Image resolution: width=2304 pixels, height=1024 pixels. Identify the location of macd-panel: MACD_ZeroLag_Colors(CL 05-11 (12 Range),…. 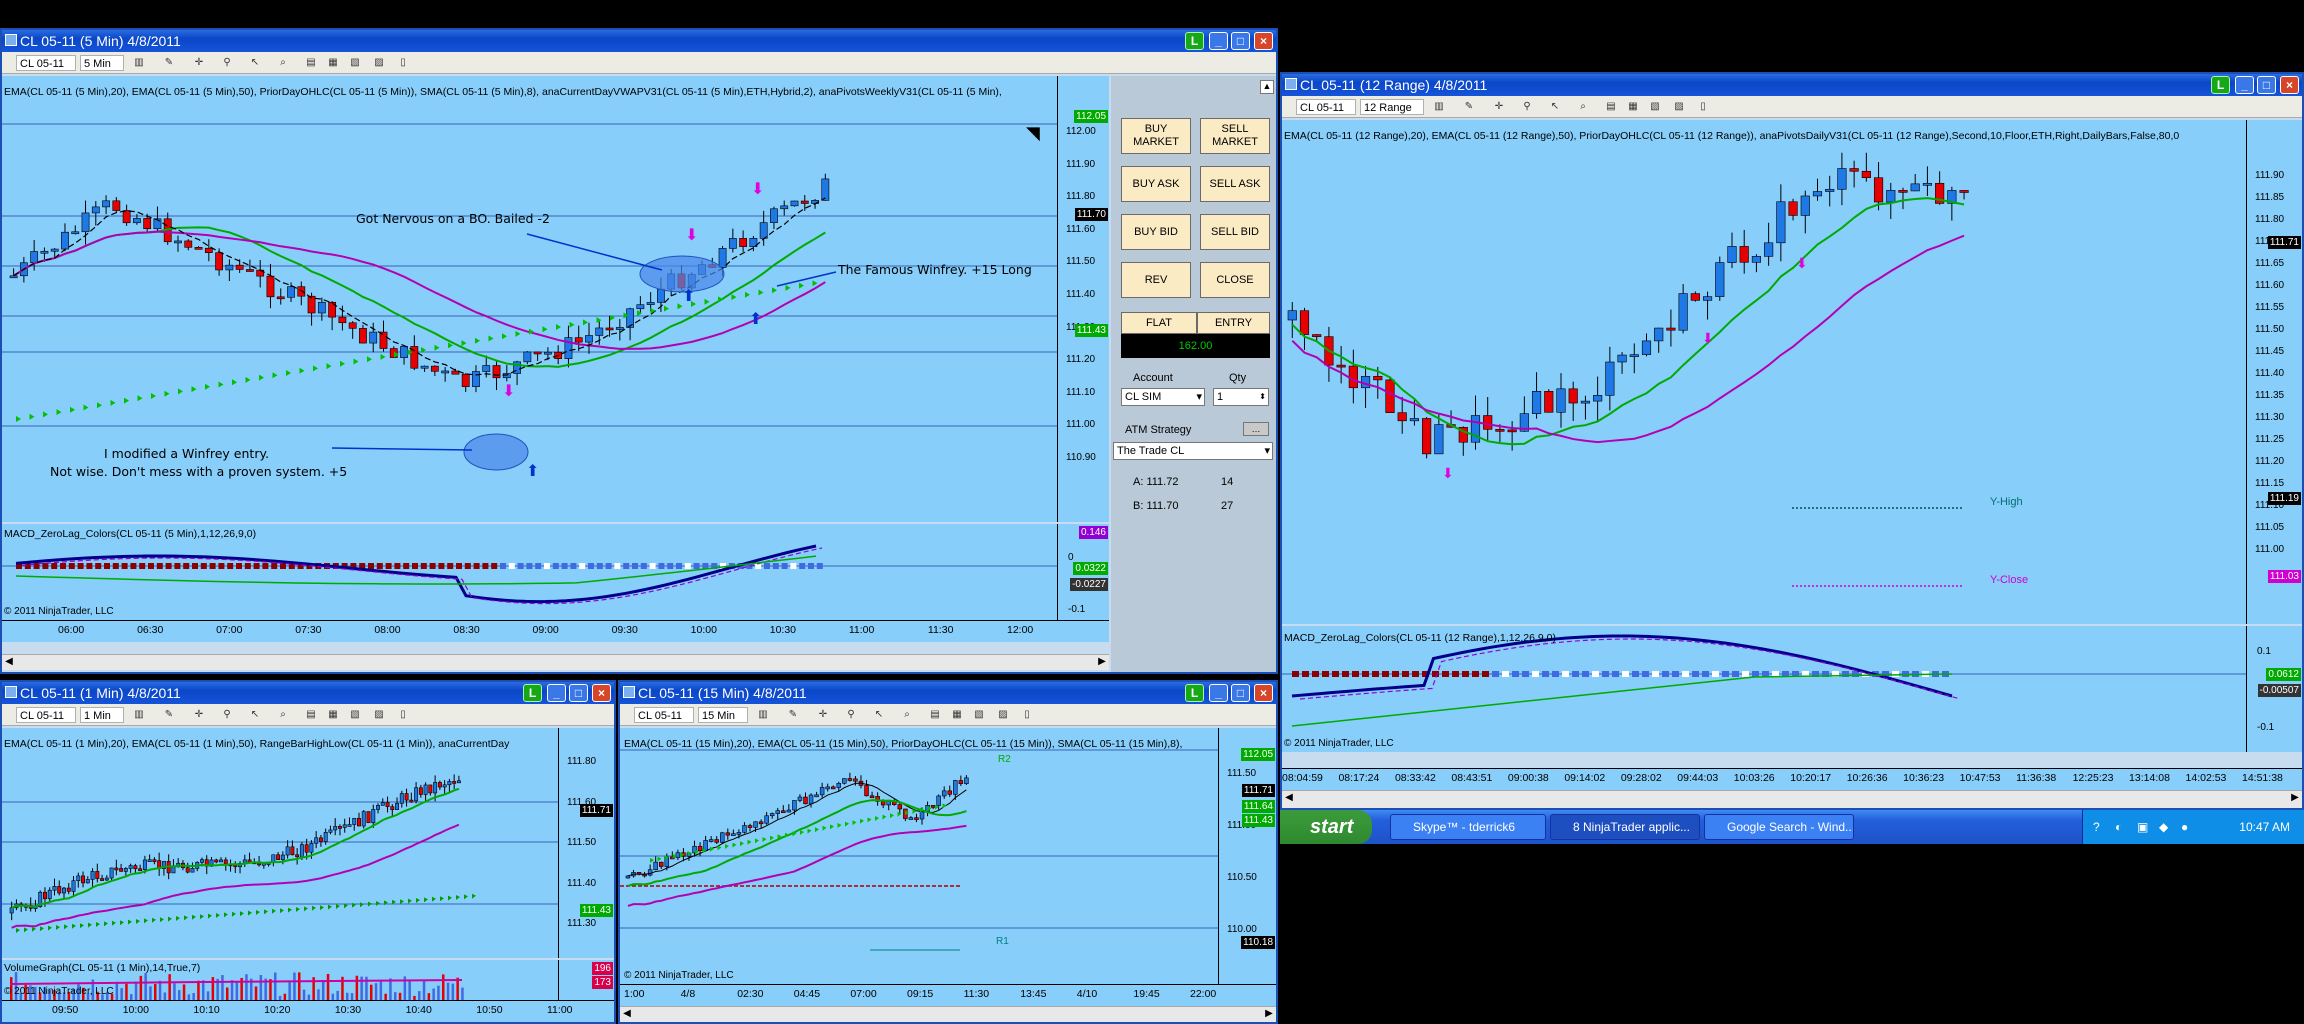
(1764, 689).